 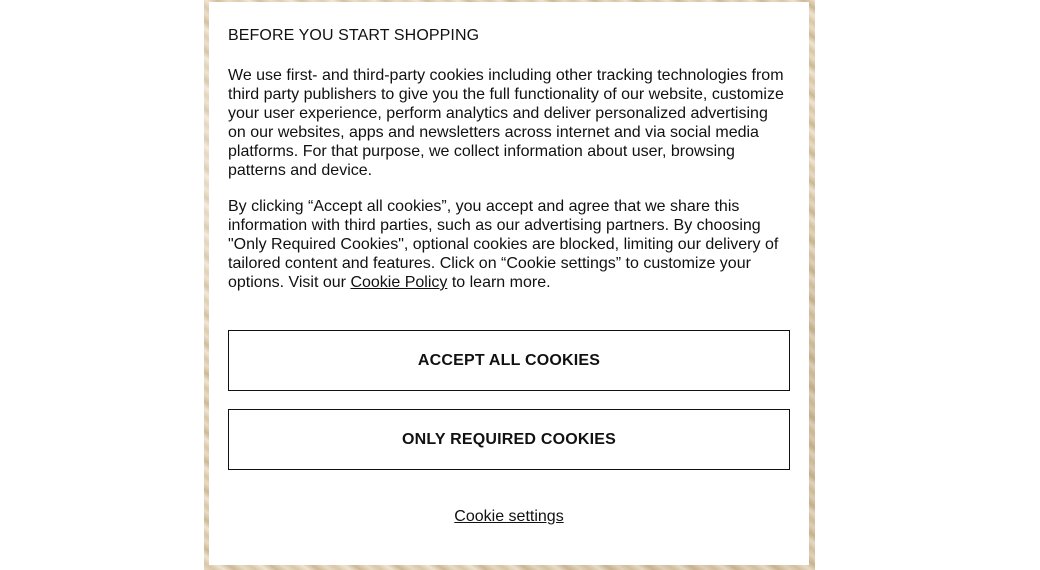 What do you see at coordinates (354, 35) in the screenshot?
I see `dialog-title: BEFORE YOU START SHOPPING` at bounding box center [354, 35].